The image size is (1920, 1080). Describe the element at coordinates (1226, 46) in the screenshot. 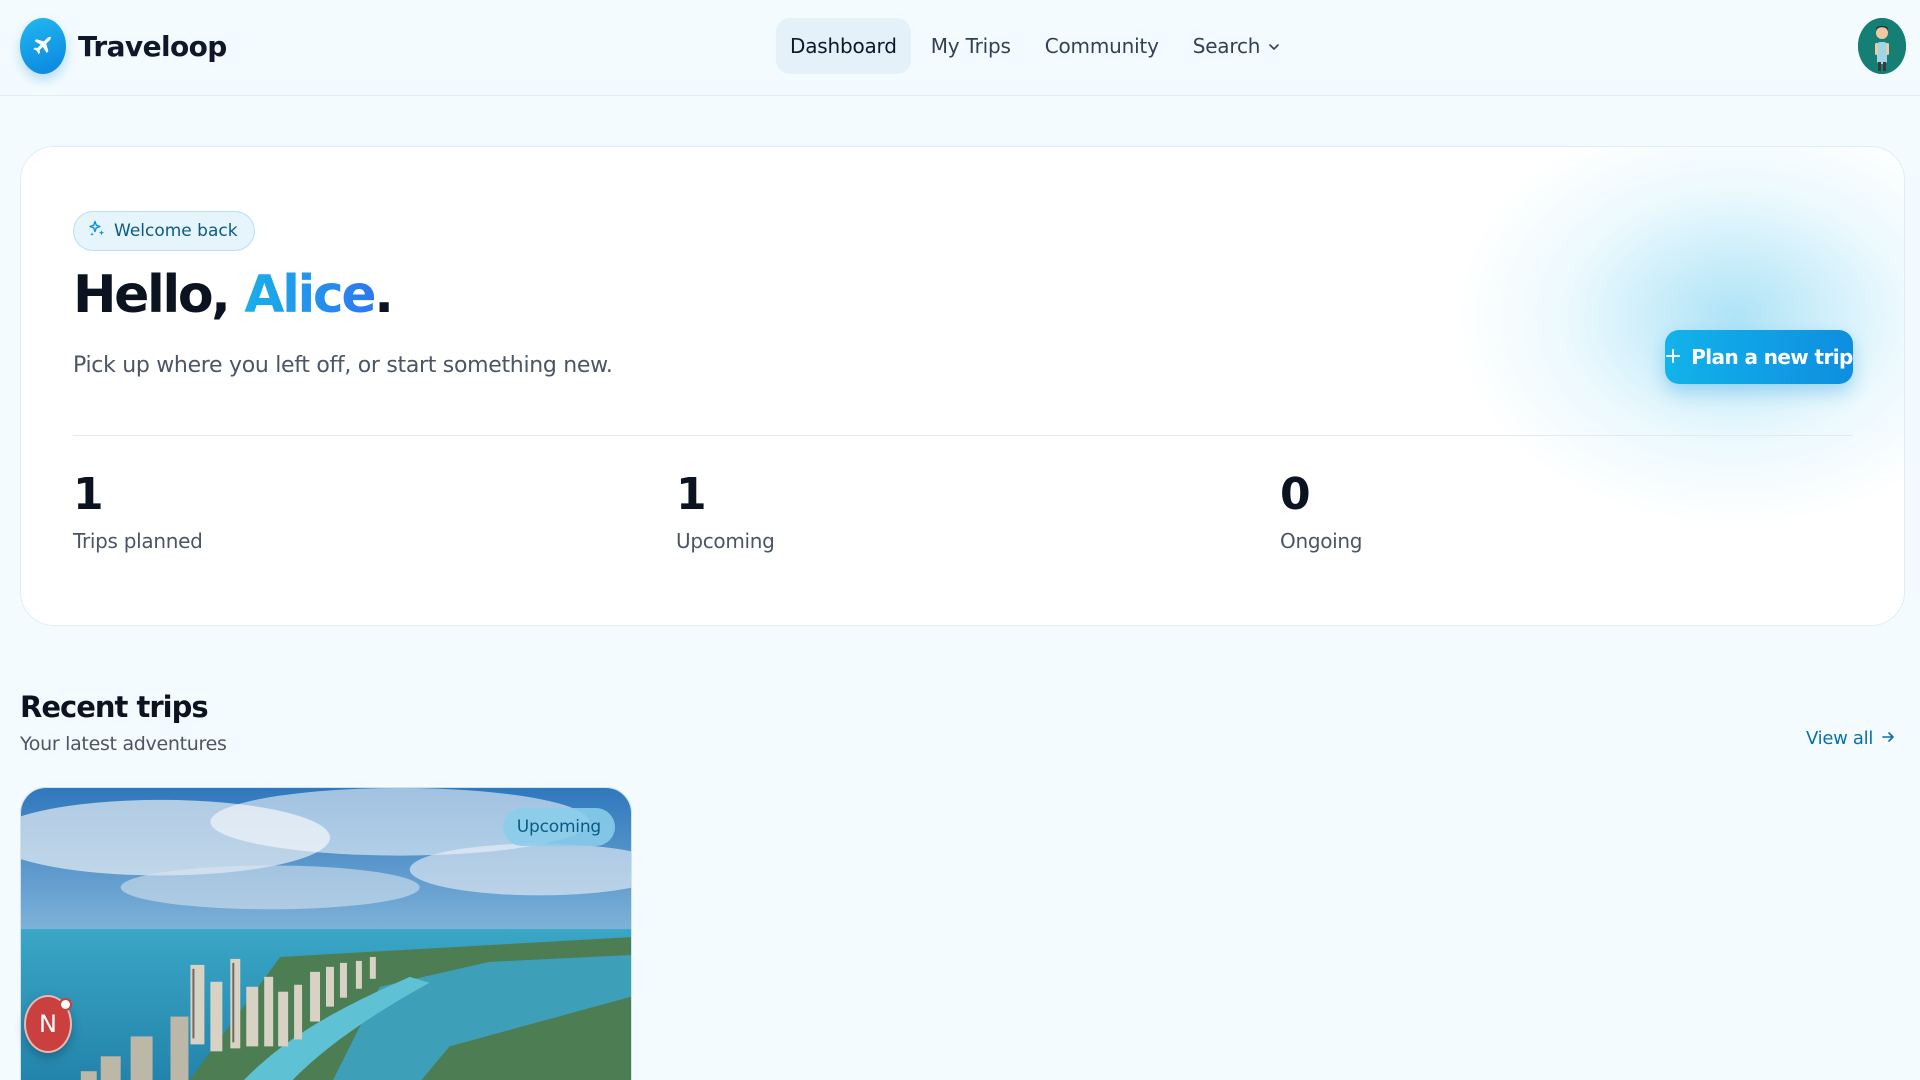

I see `nav-search-label: Search` at that location.